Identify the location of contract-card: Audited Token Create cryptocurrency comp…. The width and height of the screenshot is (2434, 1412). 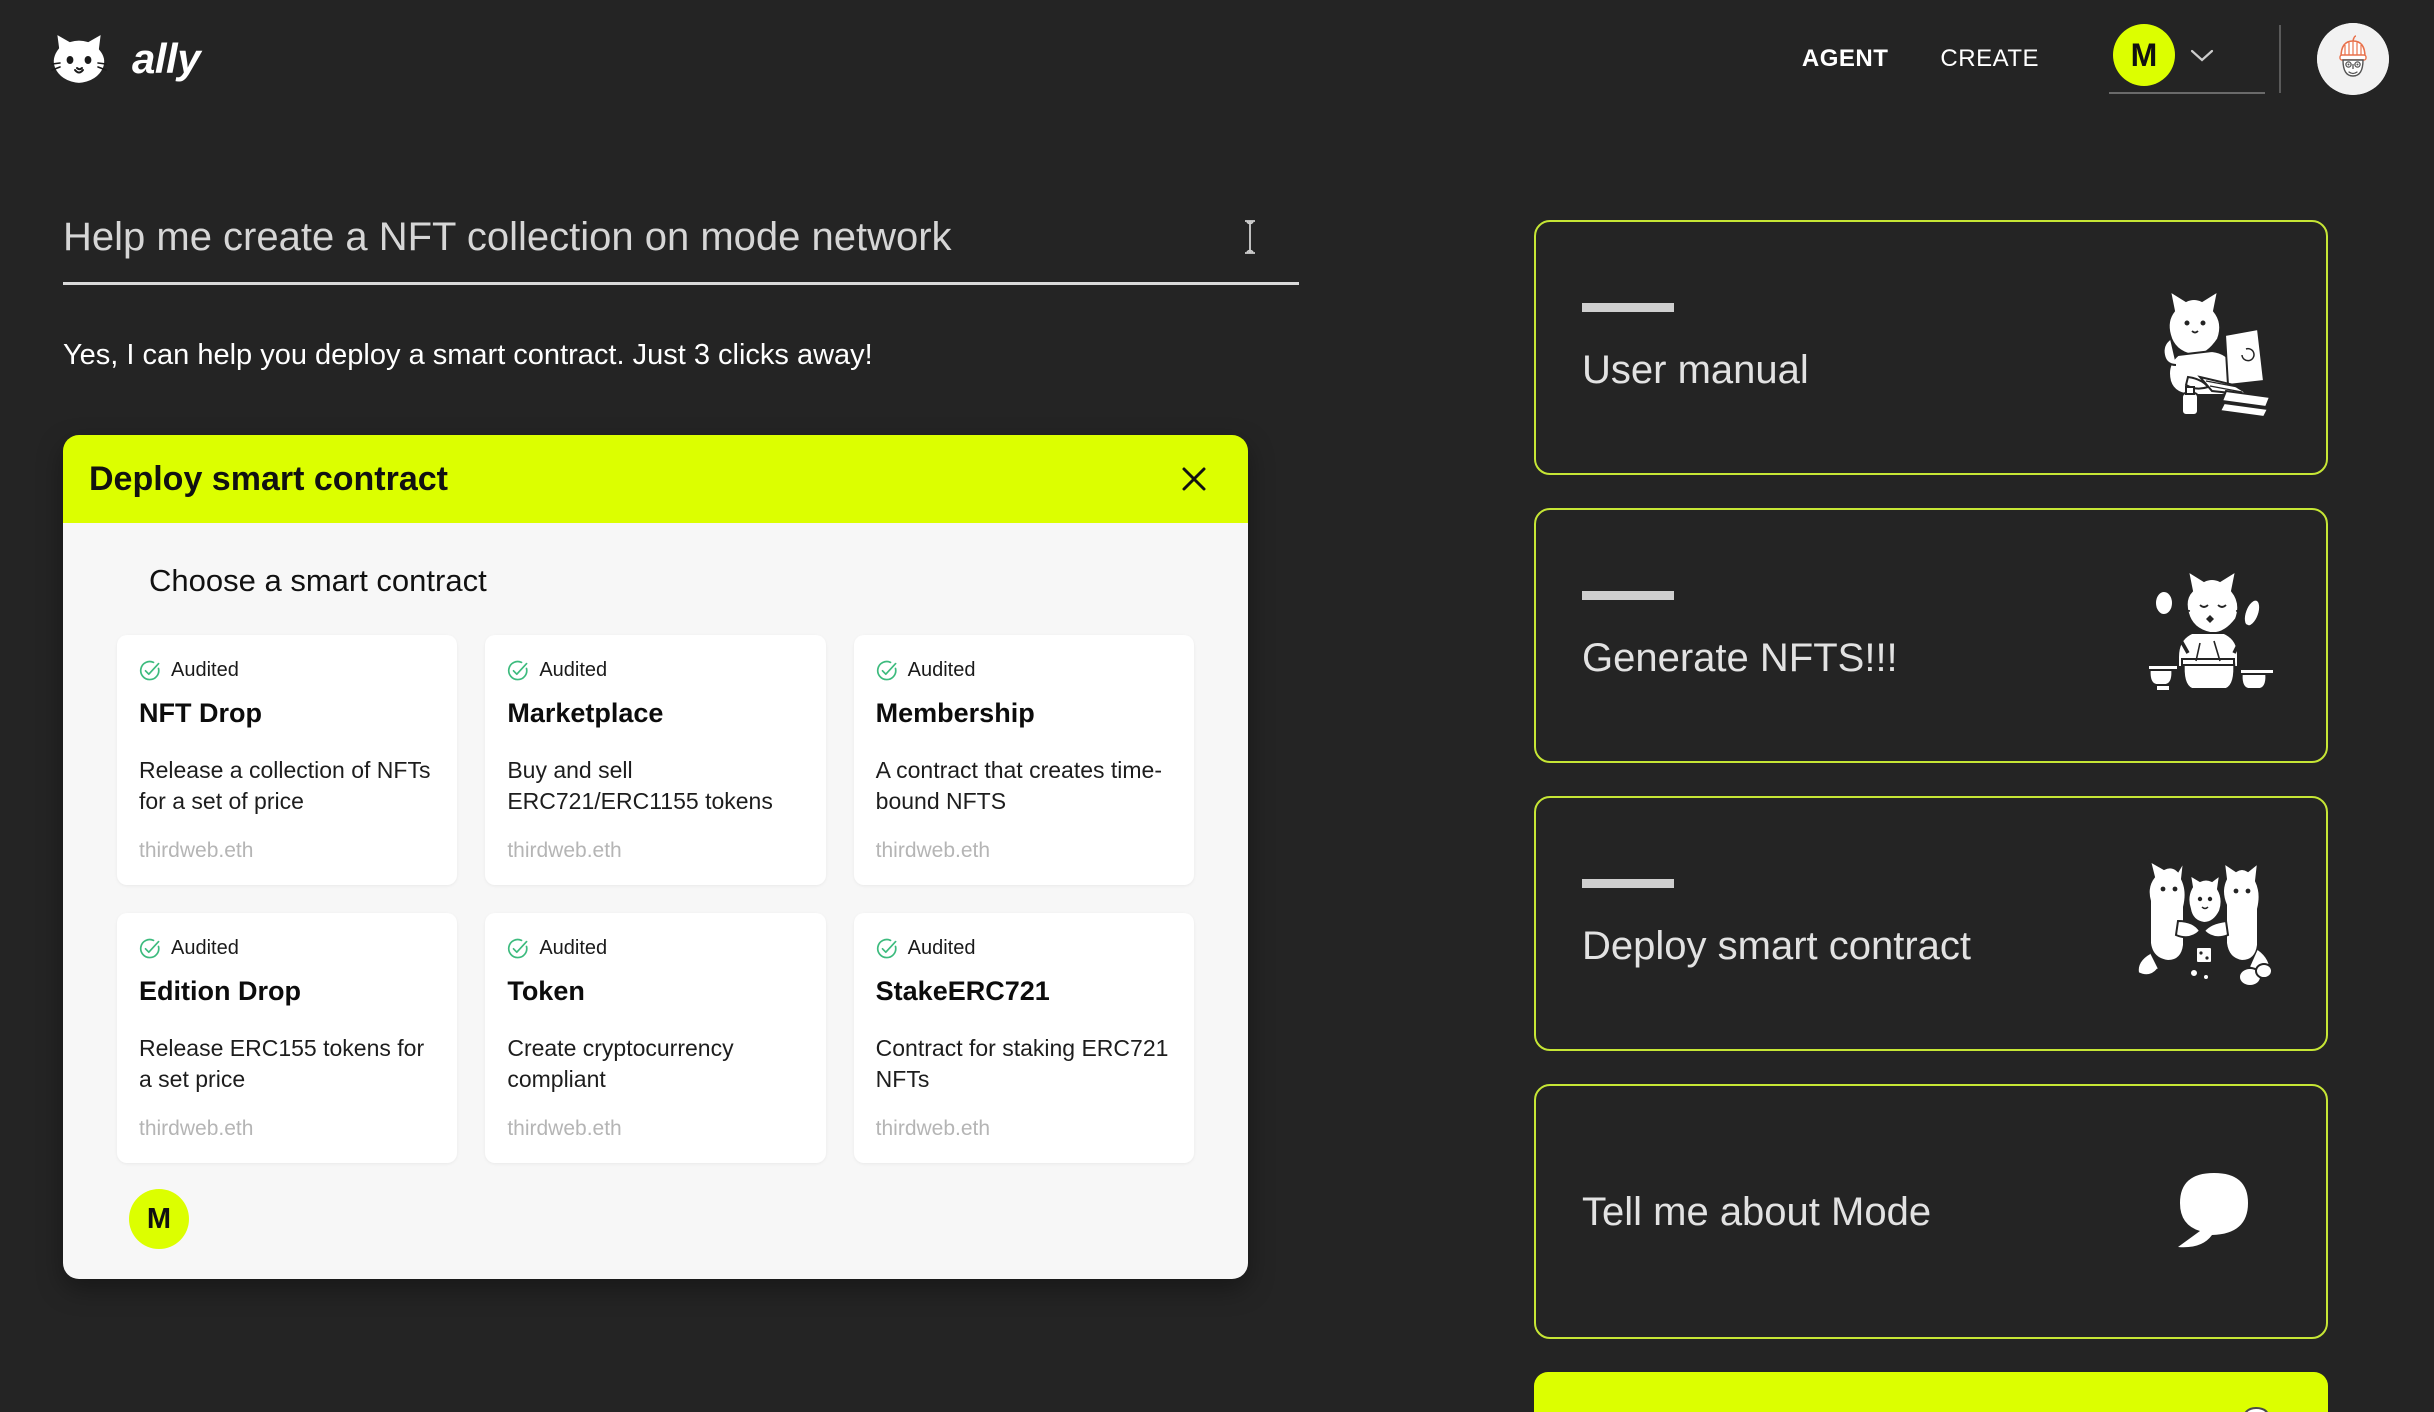
(655, 1038).